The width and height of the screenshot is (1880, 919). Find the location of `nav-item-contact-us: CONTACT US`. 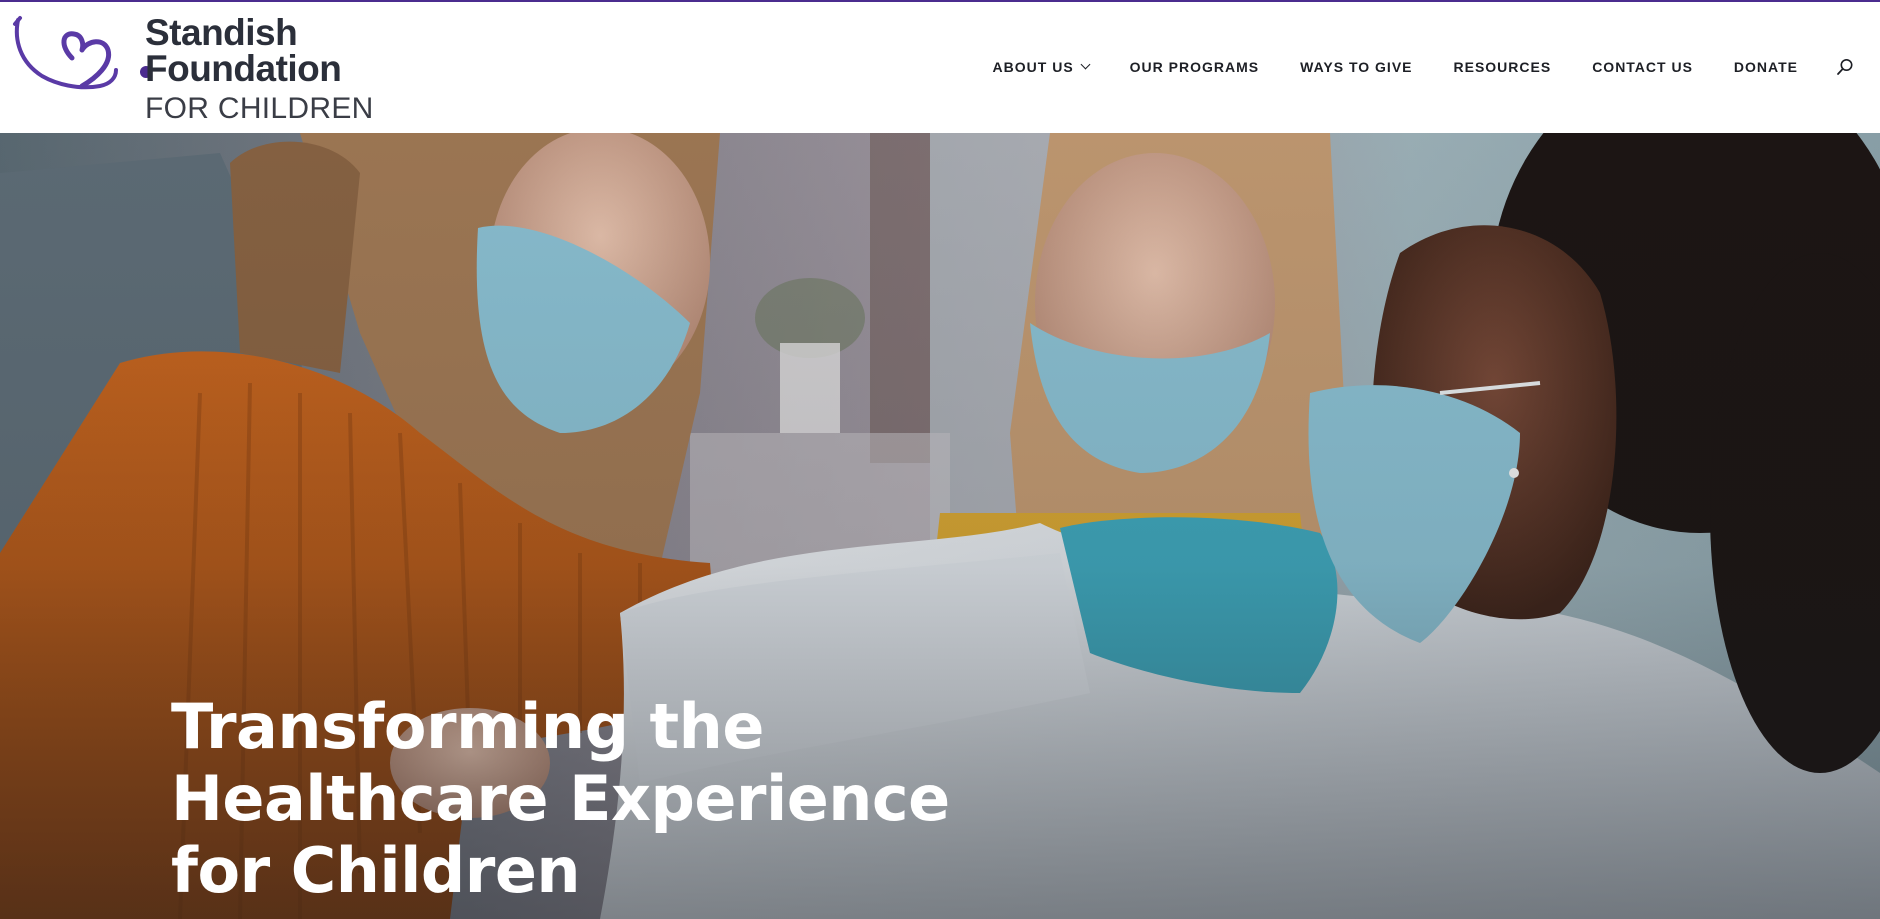

nav-item-contact-us: CONTACT US is located at coordinates (1642, 67).